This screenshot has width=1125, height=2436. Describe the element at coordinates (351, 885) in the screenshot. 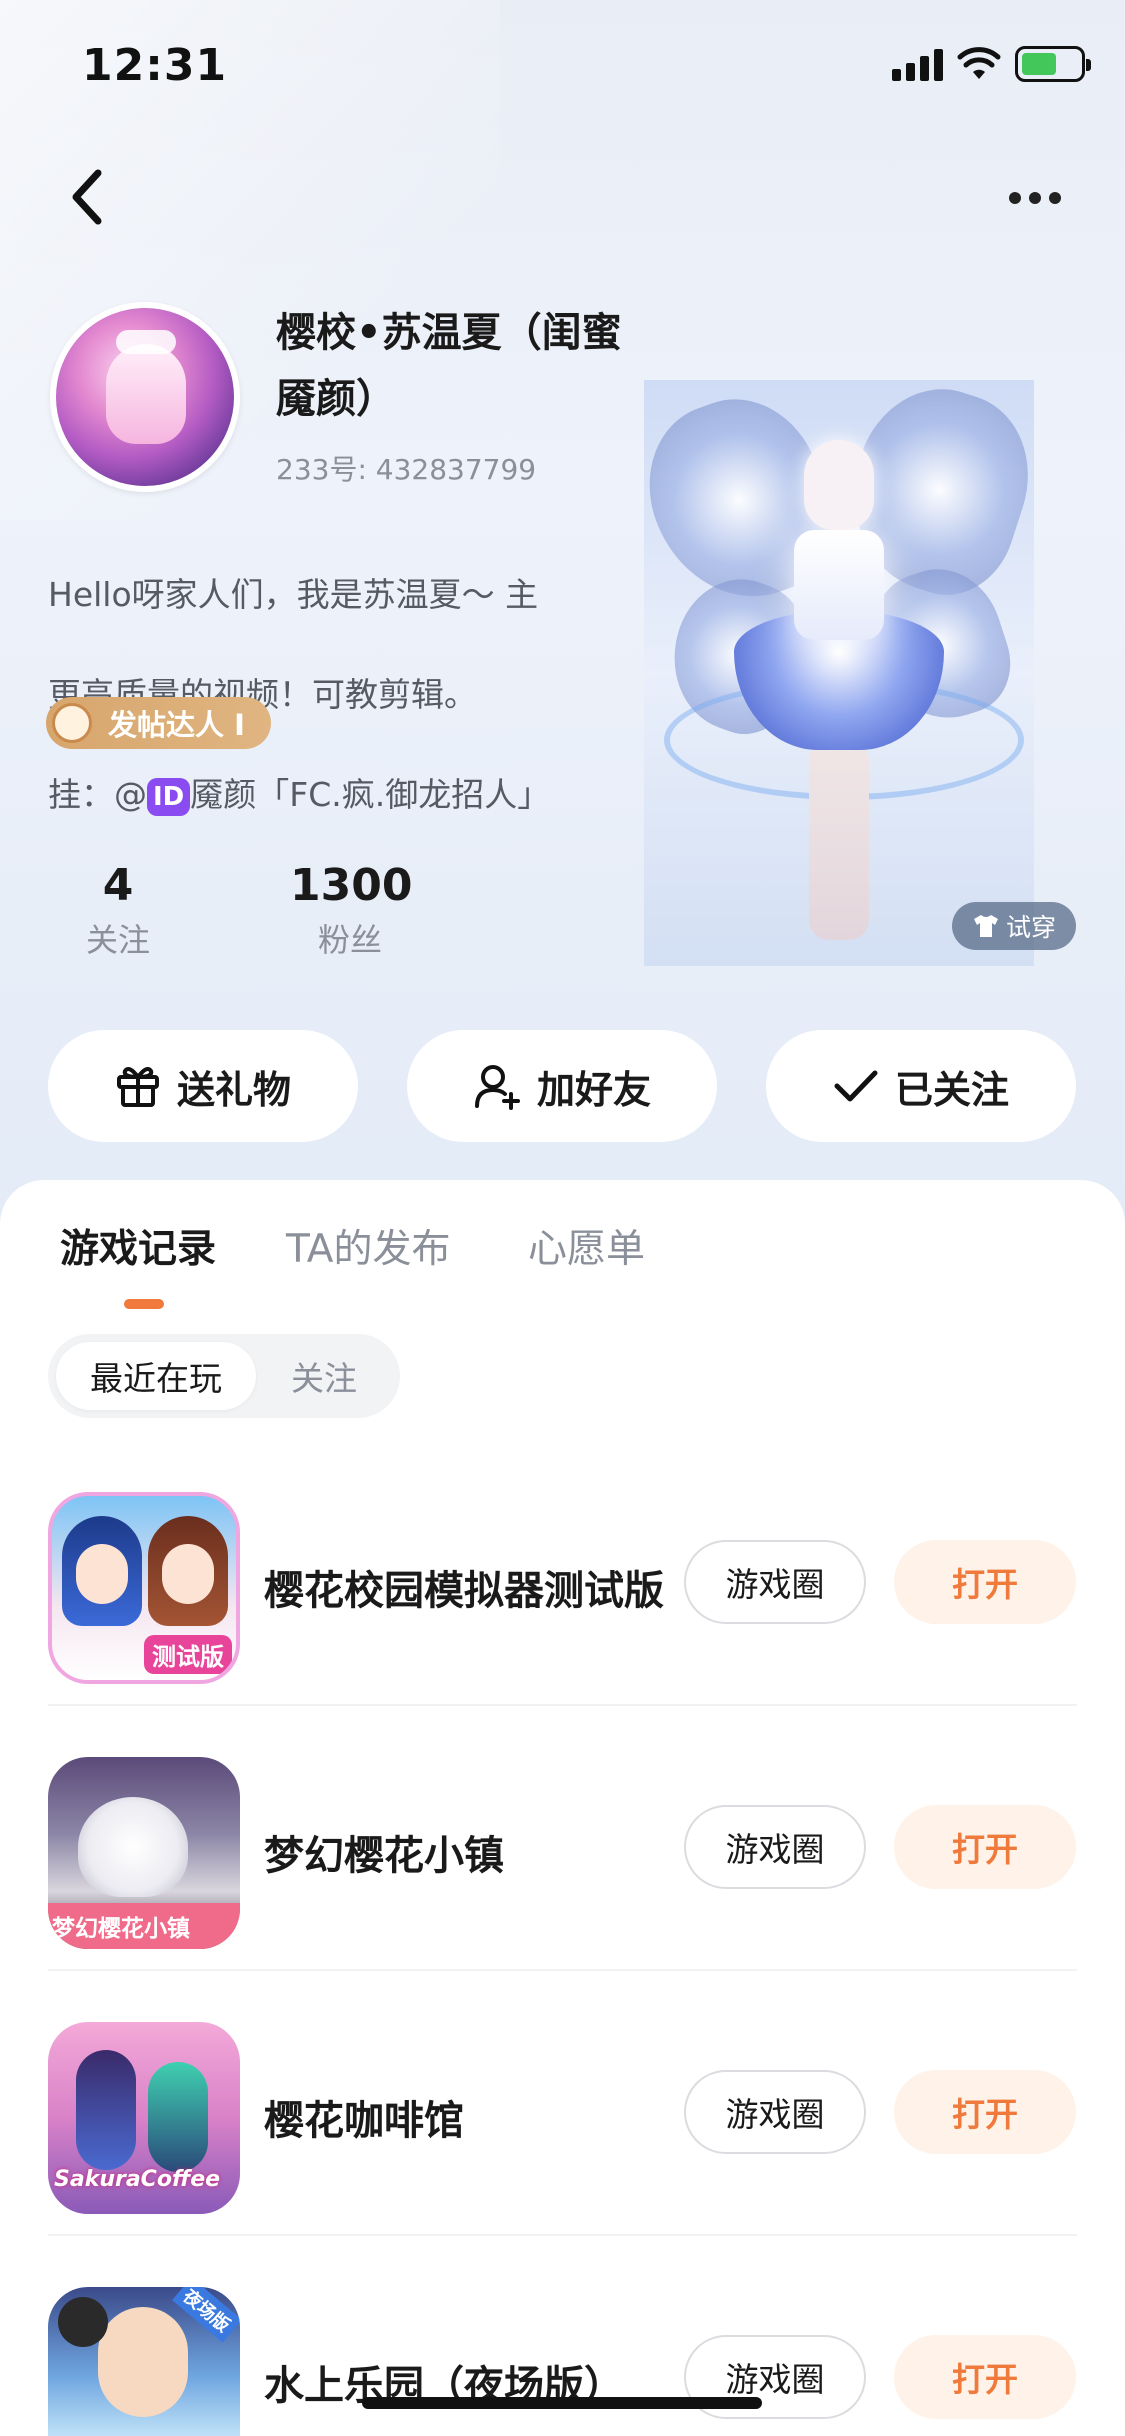

I see `followers-count: 1300` at that location.